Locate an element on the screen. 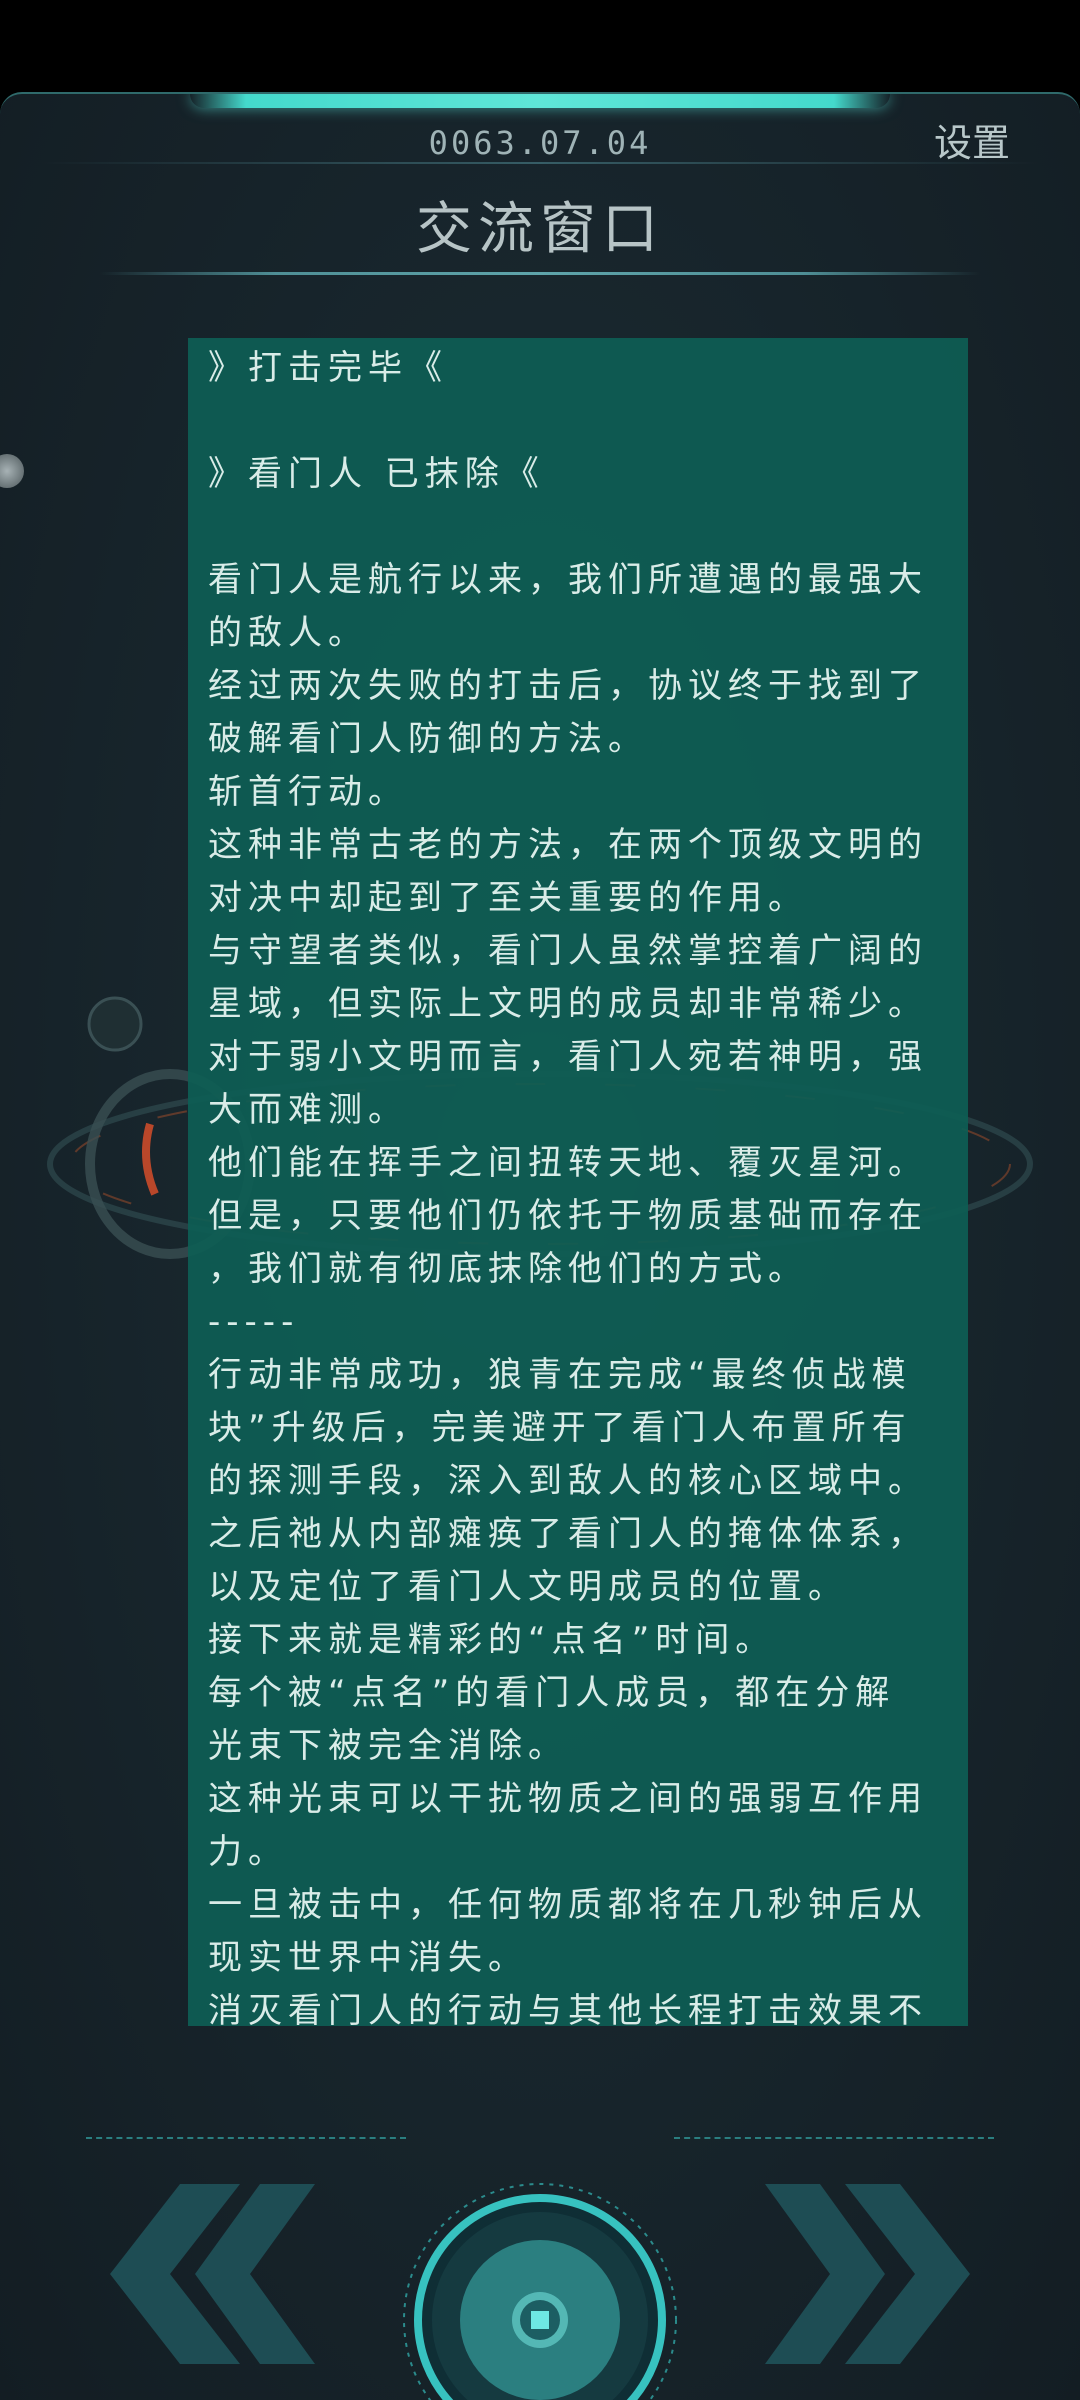 Image resolution: width=1080 pixels, height=2400 pixels. planet-dot-decoration is located at coordinates (12, 471).